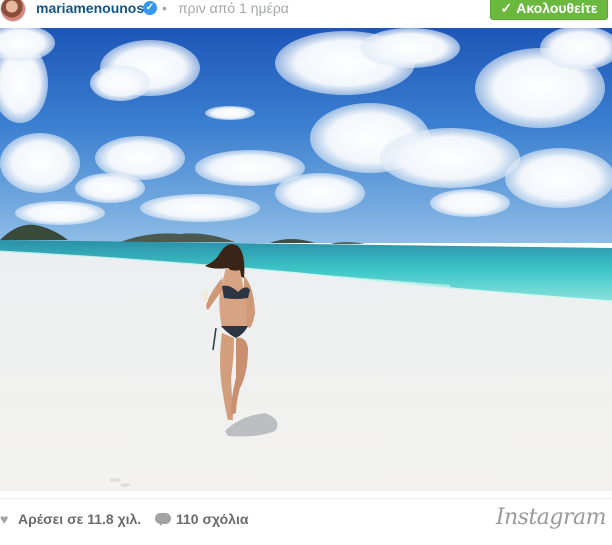 This screenshot has height=545, width=612. Describe the element at coordinates (4, 519) in the screenshot. I see `heart-icon: ♥` at that location.